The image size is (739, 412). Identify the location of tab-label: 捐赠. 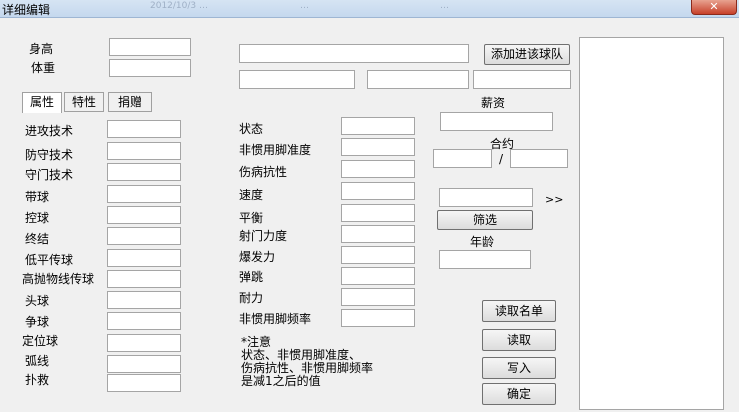
(129, 102).